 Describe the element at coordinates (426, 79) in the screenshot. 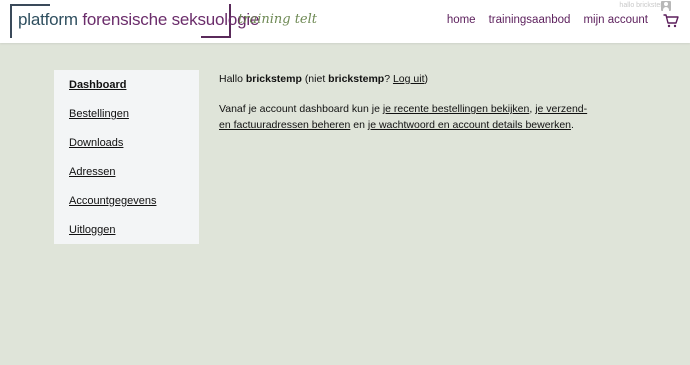

I see `greeting-close: )` at that location.